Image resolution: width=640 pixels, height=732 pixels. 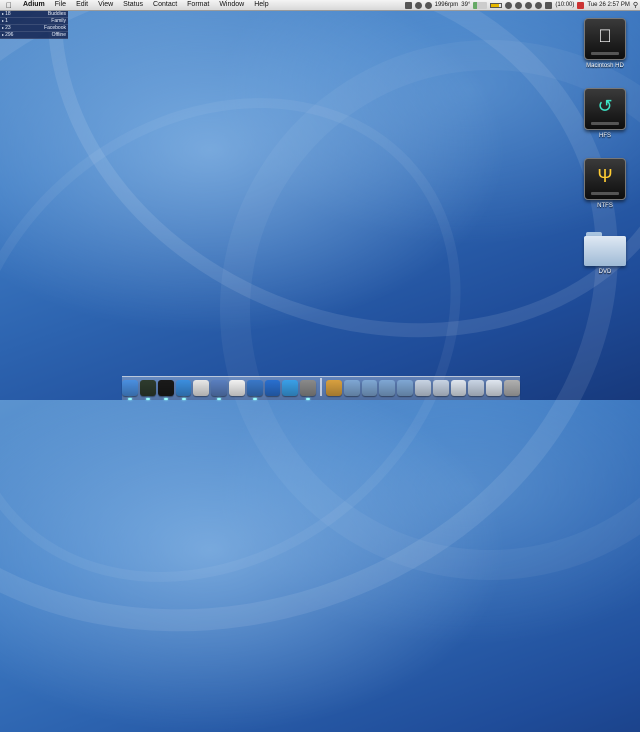 I want to click on usb-symbol-icon: Ψ, so click(x=605, y=175).